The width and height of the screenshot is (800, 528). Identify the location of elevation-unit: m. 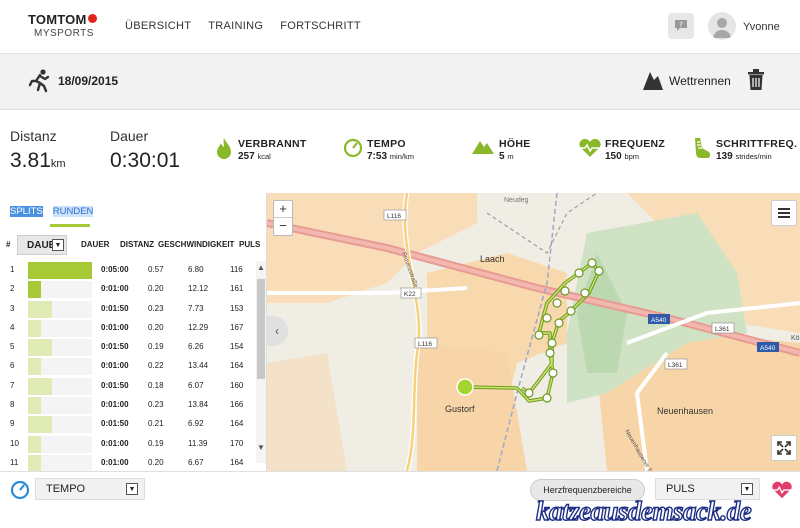
(510, 156).